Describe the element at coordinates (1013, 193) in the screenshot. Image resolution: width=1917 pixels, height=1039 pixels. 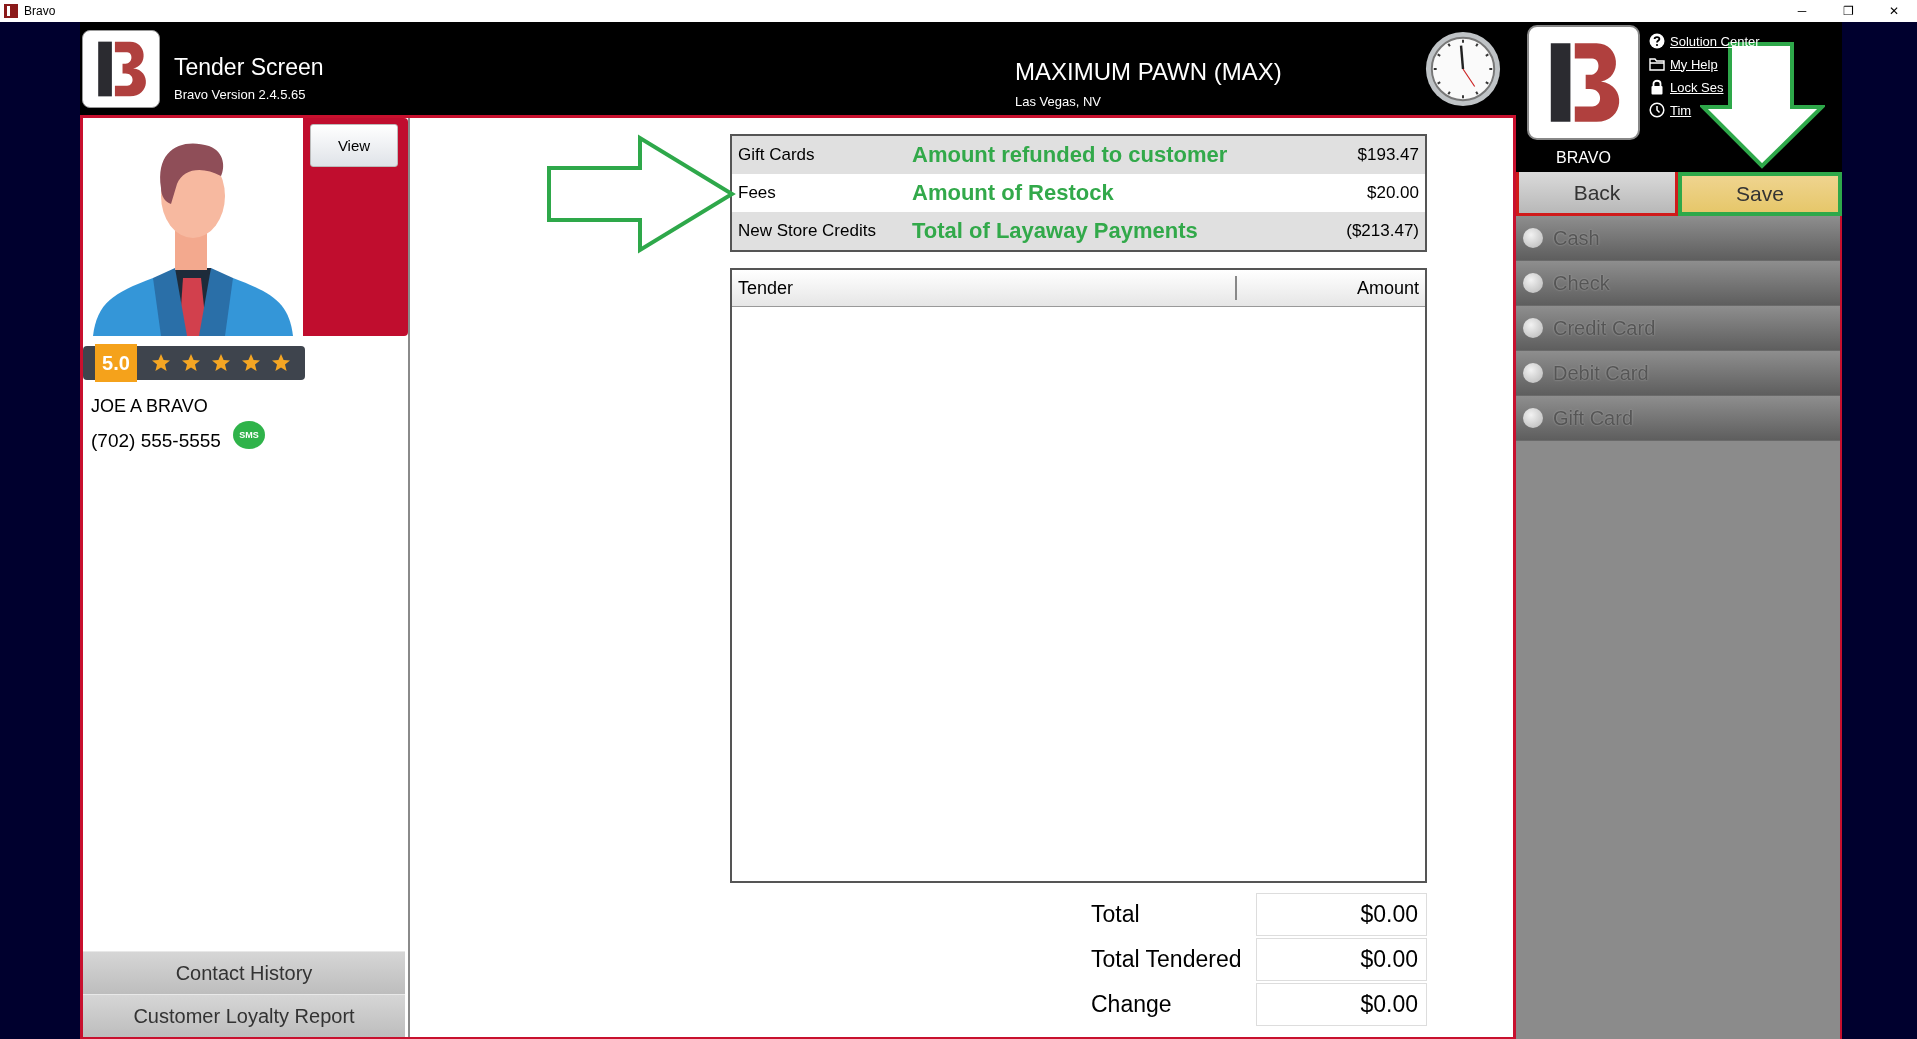
I see `annotation-note: Amount of Restock` at that location.